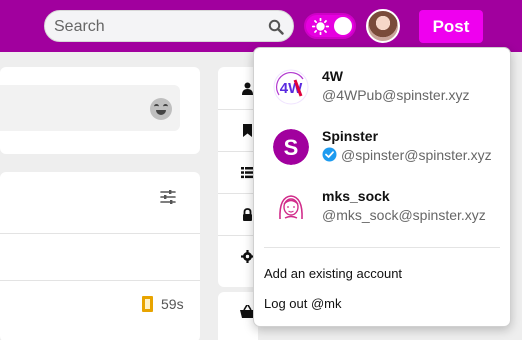 The height and width of the screenshot is (340, 522). I want to click on account-handle: @4WPub@spinster.xyz, so click(396, 95).